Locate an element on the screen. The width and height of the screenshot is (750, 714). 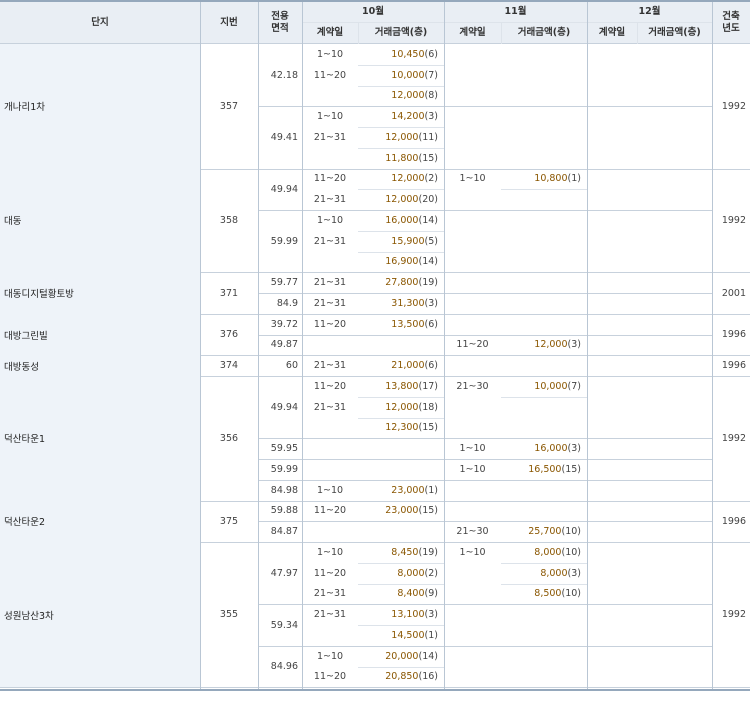
oct-amount-cell: 12,300 (15) is located at coordinates (401, 428).